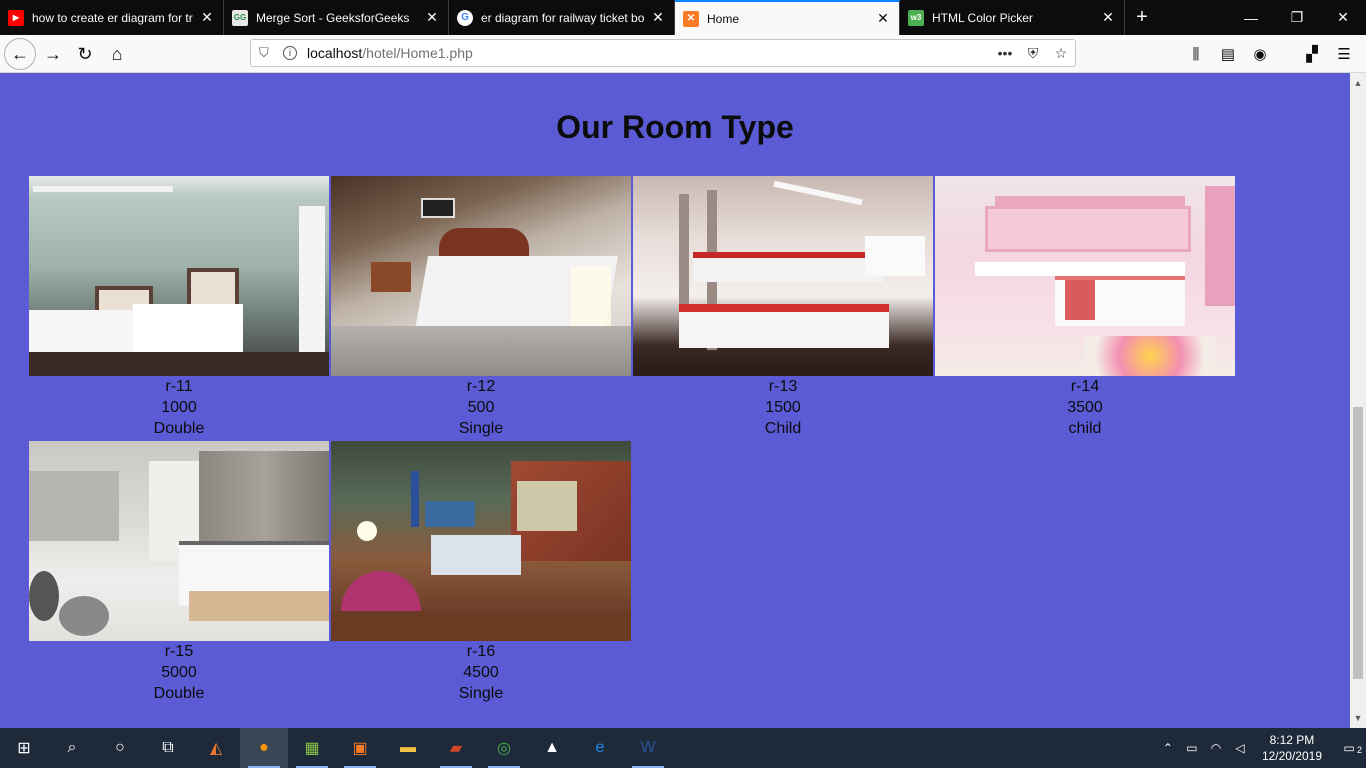 This screenshot has width=1366, height=768. I want to click on word-icon: W, so click(648, 748).